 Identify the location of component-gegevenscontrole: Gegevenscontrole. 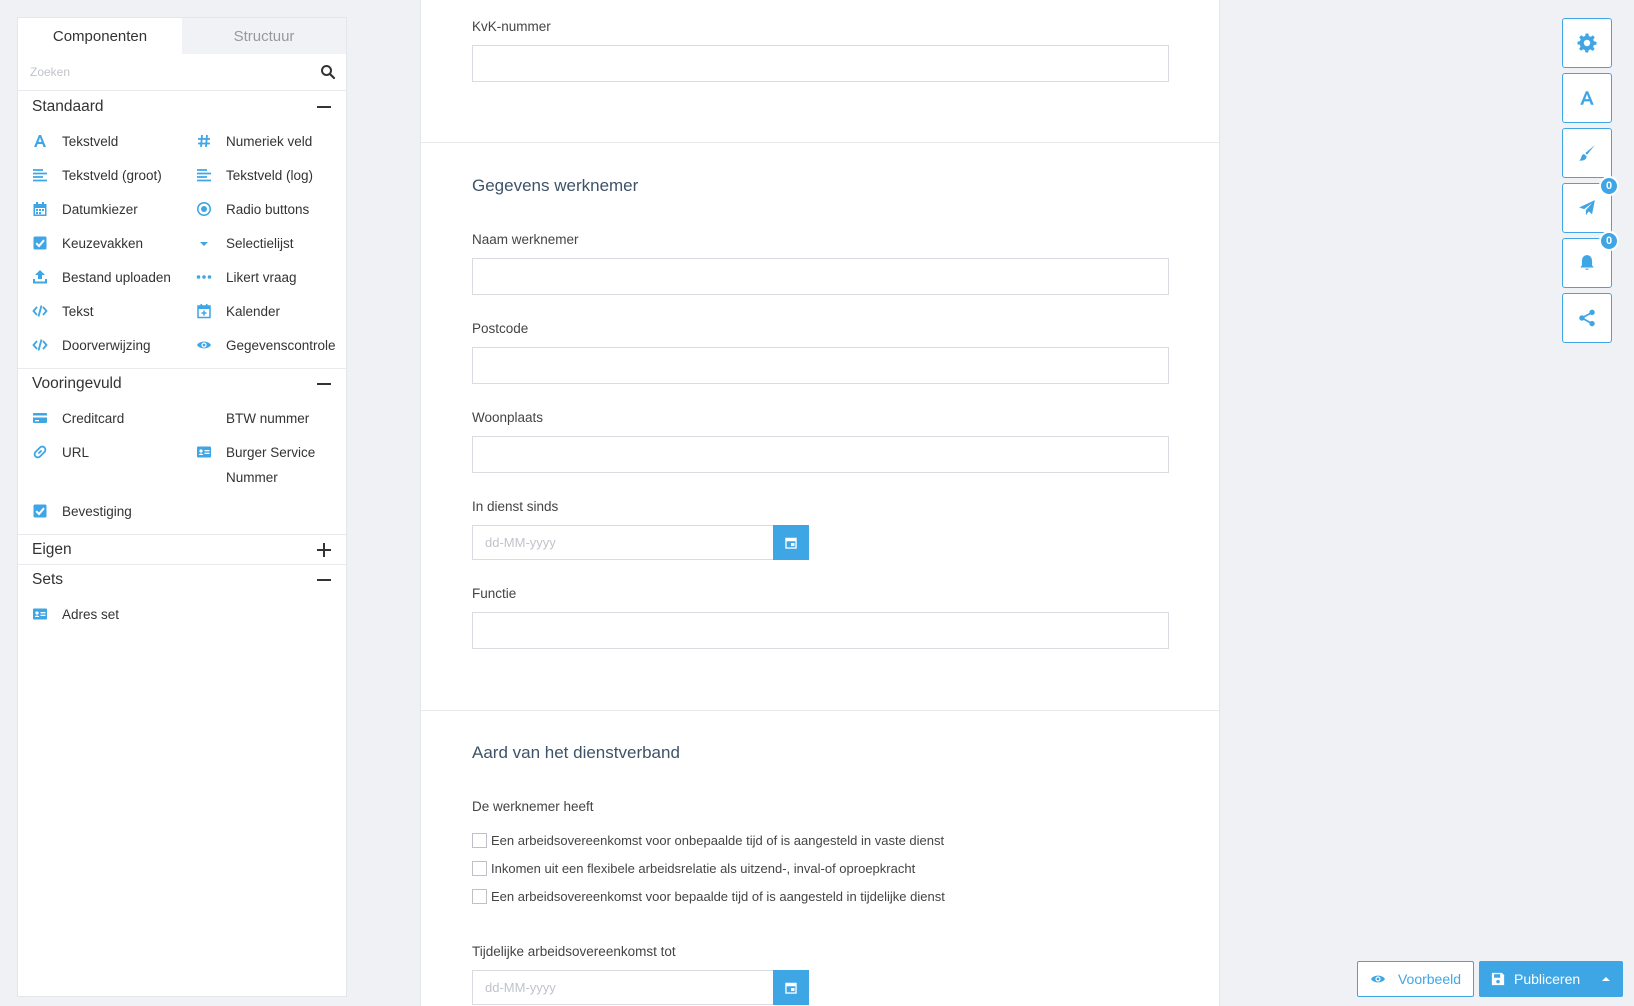
(278, 345).